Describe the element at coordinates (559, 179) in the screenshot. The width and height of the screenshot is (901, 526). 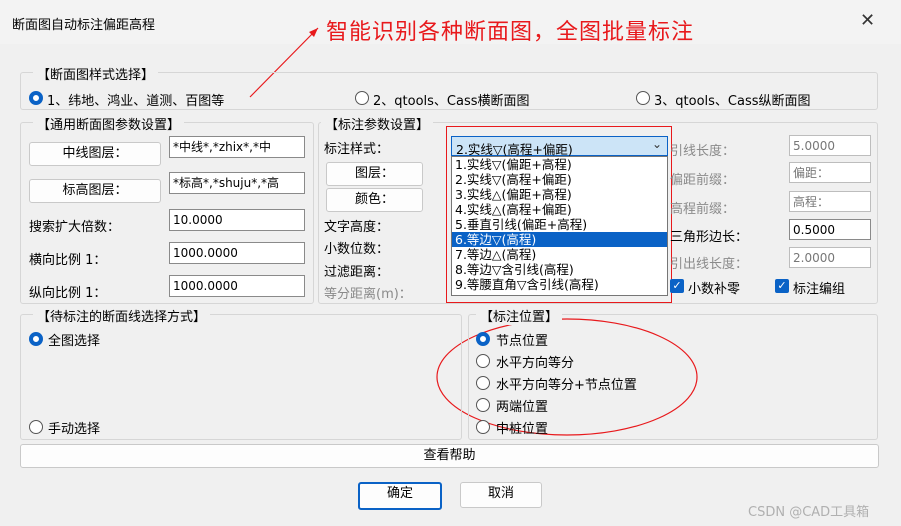
I see `dropdown-item: 2.实线▽(高程+偏距)` at that location.